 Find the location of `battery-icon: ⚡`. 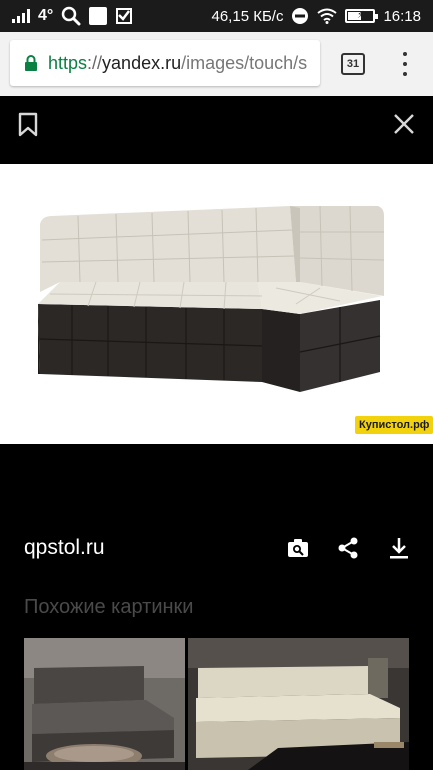

battery-icon: ⚡ is located at coordinates (362, 16).